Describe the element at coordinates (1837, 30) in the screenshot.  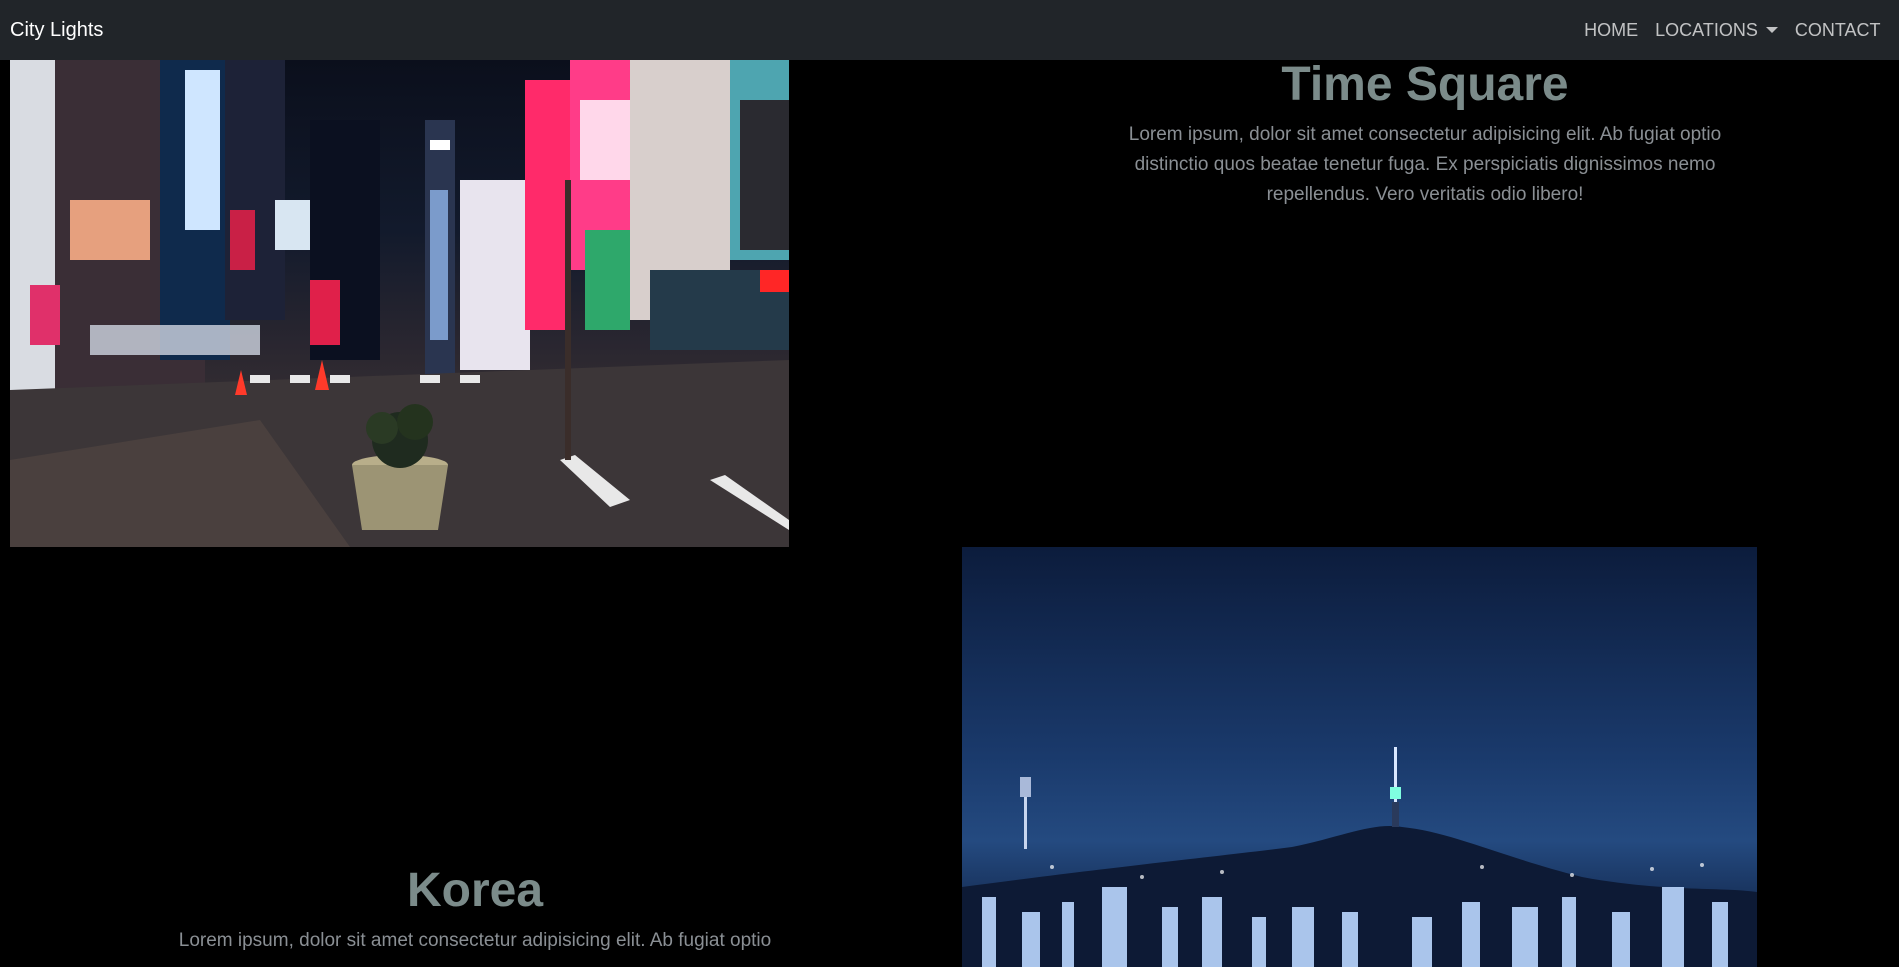
I see `nav-contact-link: CONTACT` at that location.